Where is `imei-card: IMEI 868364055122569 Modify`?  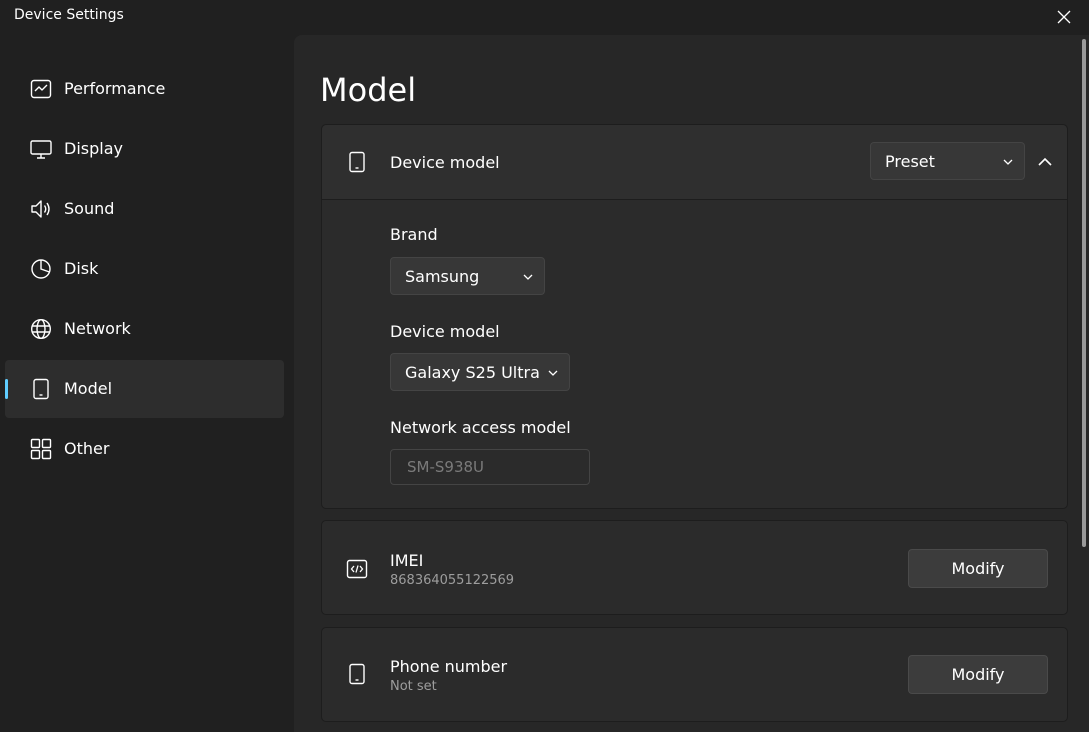
imei-card: IMEI 868364055122569 Modify is located at coordinates (694, 567).